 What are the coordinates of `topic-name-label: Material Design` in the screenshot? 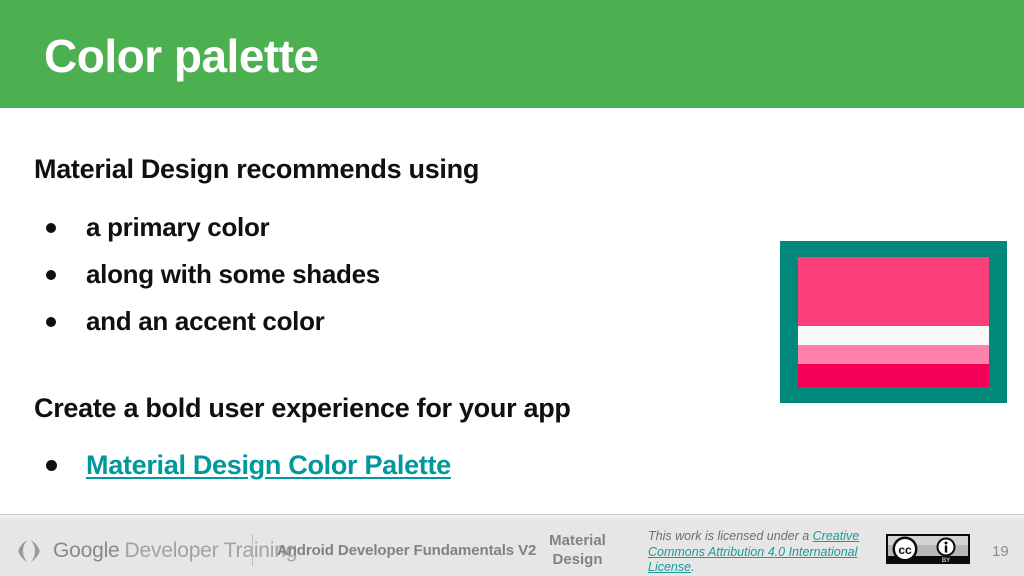 It's located at (577, 550).